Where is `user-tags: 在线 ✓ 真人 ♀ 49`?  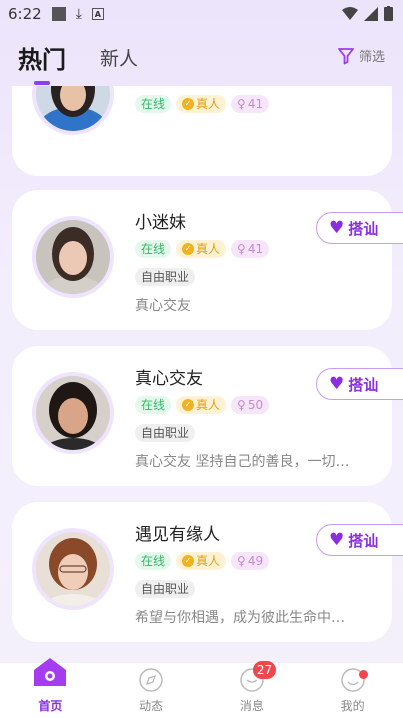
user-tags: 在线 ✓ 真人 ♀ 49 is located at coordinates (202, 561).